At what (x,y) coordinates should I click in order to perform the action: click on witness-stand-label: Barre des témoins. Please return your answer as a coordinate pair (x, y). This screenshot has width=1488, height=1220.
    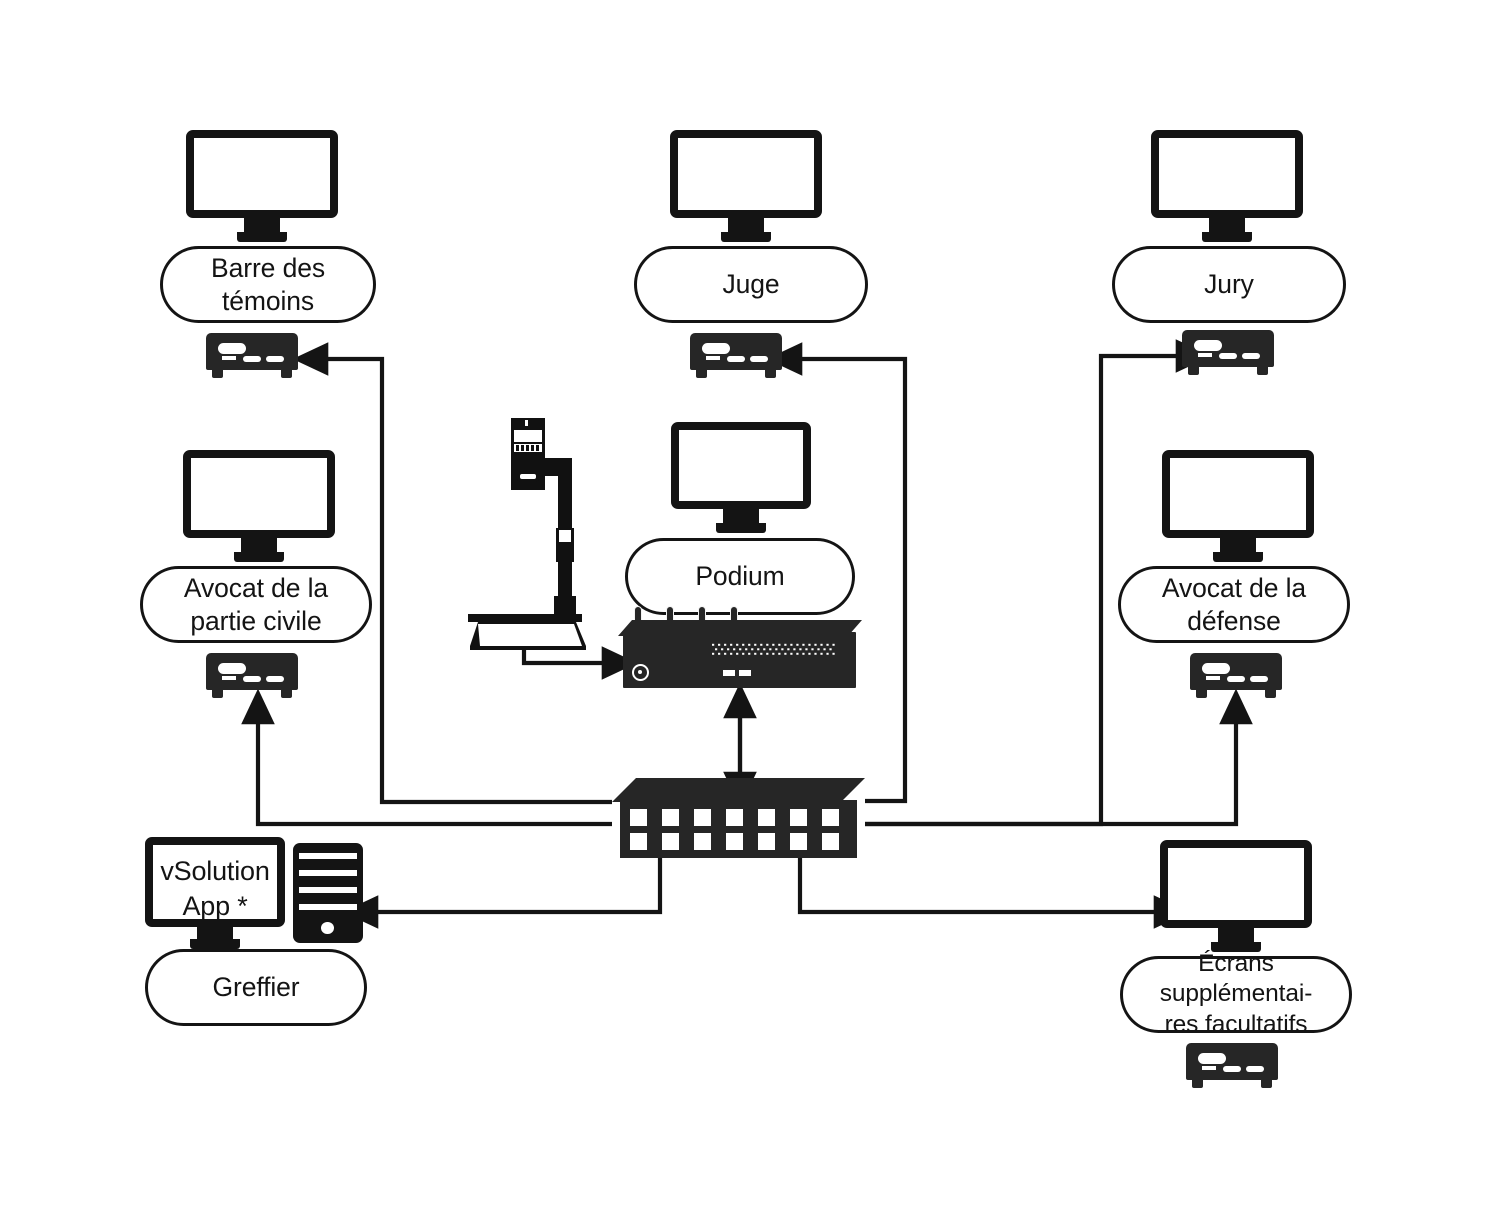
    Looking at the image, I should click on (268, 284).